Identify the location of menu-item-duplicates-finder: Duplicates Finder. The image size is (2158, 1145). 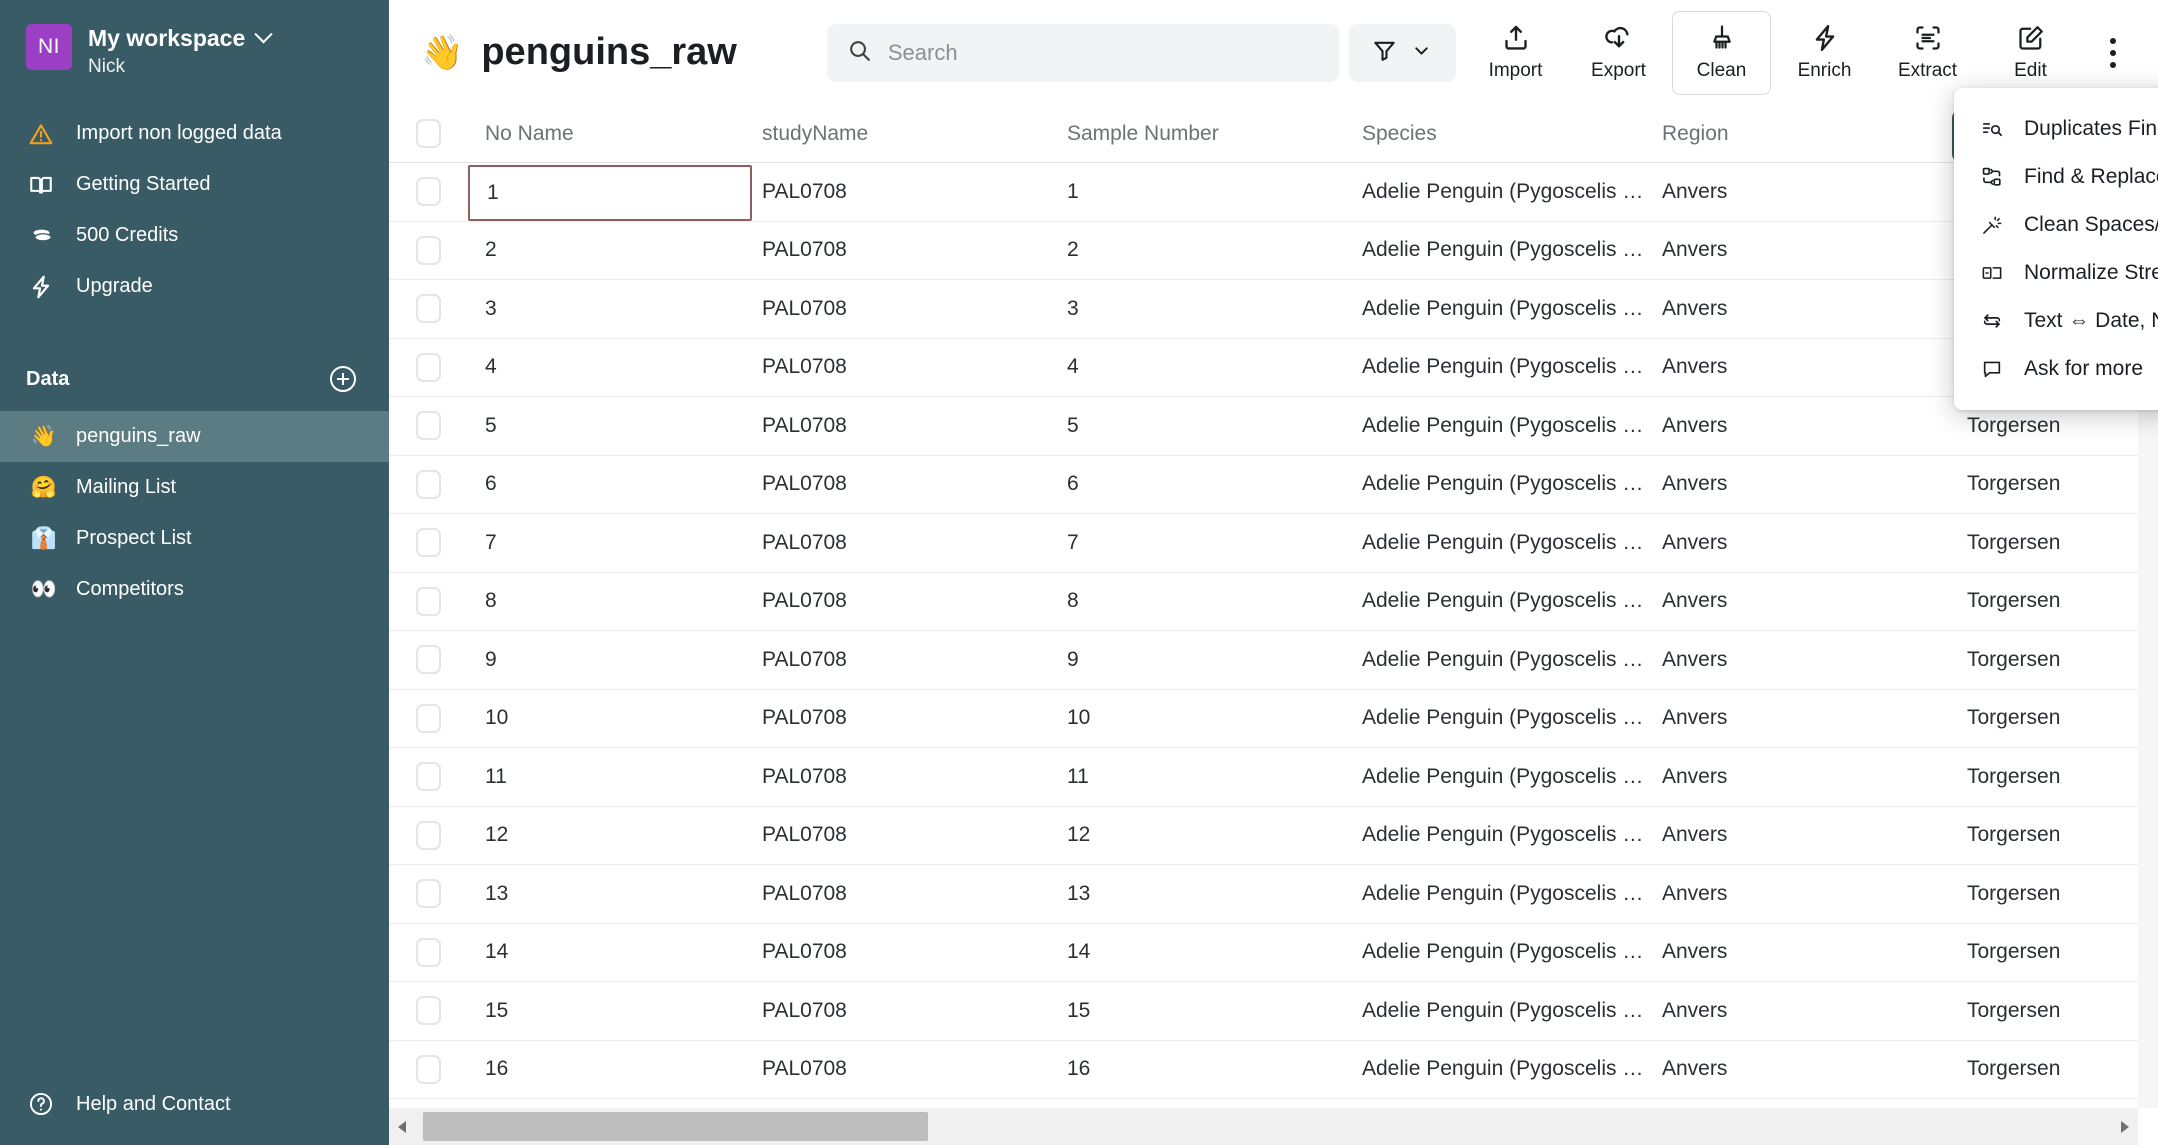
(2056, 129).